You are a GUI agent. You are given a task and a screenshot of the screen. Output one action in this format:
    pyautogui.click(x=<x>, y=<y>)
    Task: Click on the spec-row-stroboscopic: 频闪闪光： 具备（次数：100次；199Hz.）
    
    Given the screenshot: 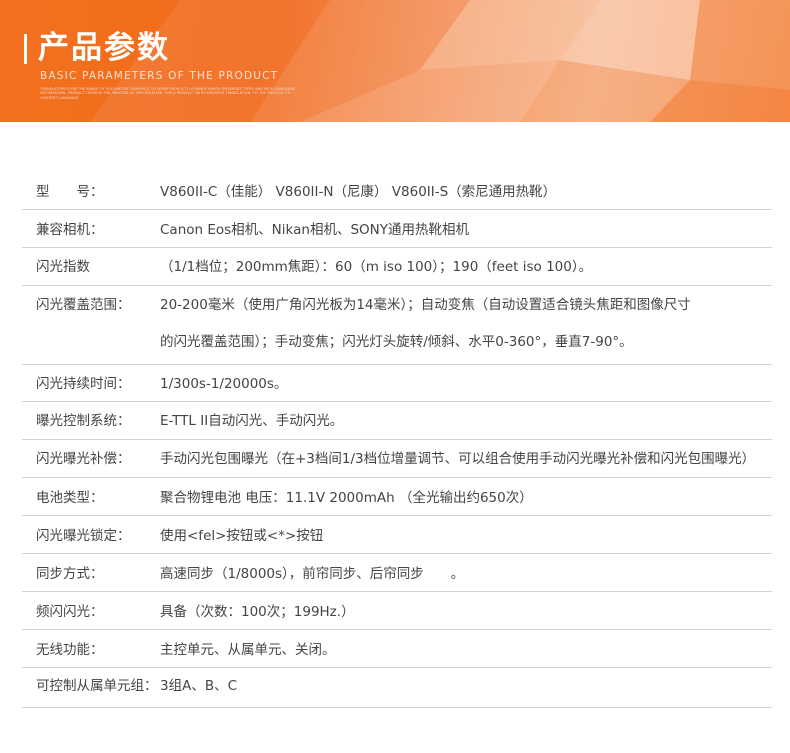 What is the action you would take?
    pyautogui.click(x=397, y=611)
    